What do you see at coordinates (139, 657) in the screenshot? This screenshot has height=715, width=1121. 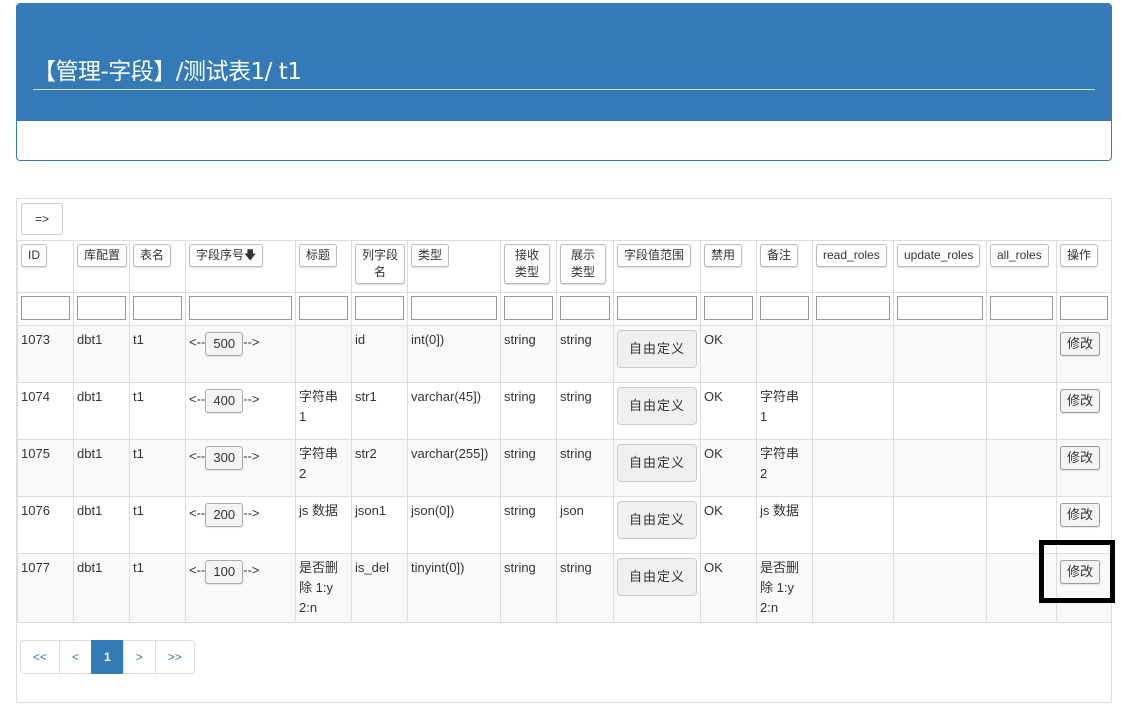 I see `pager-next: >` at bounding box center [139, 657].